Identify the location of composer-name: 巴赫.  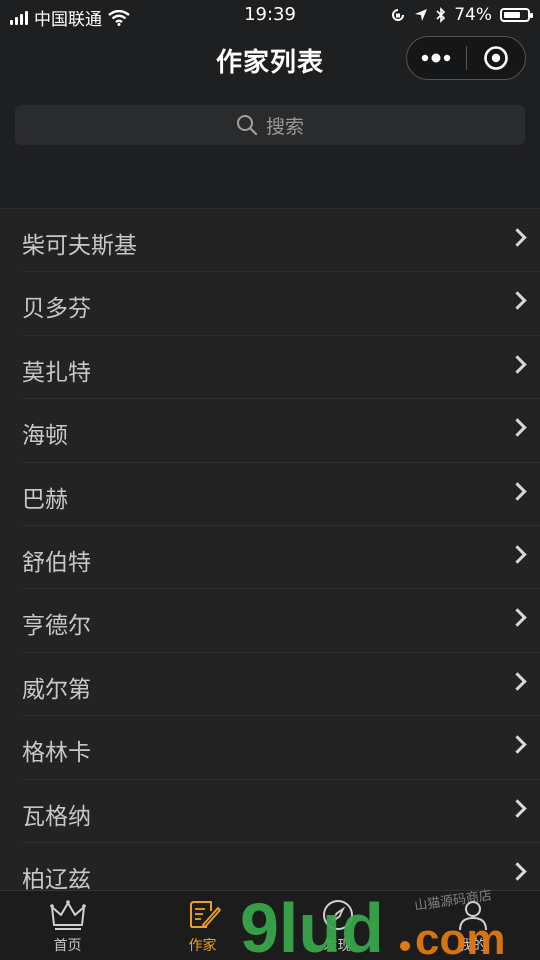
(45, 499).